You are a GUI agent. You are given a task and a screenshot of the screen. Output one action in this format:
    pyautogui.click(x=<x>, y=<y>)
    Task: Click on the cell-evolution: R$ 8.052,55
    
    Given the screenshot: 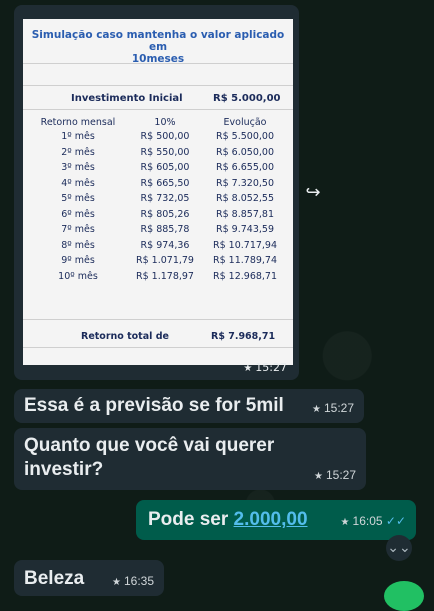 What is the action you would take?
    pyautogui.click(x=245, y=199)
    